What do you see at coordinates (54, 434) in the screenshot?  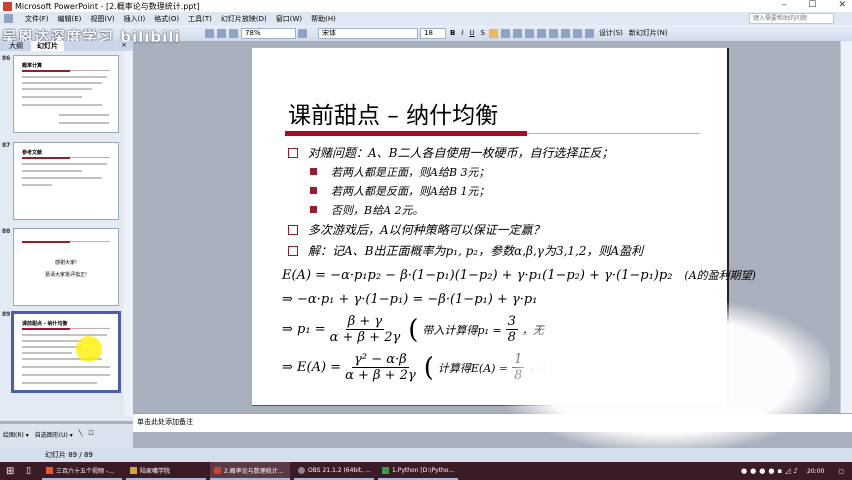 I see `autoshapes-button: 自选图形(U) ▾` at bounding box center [54, 434].